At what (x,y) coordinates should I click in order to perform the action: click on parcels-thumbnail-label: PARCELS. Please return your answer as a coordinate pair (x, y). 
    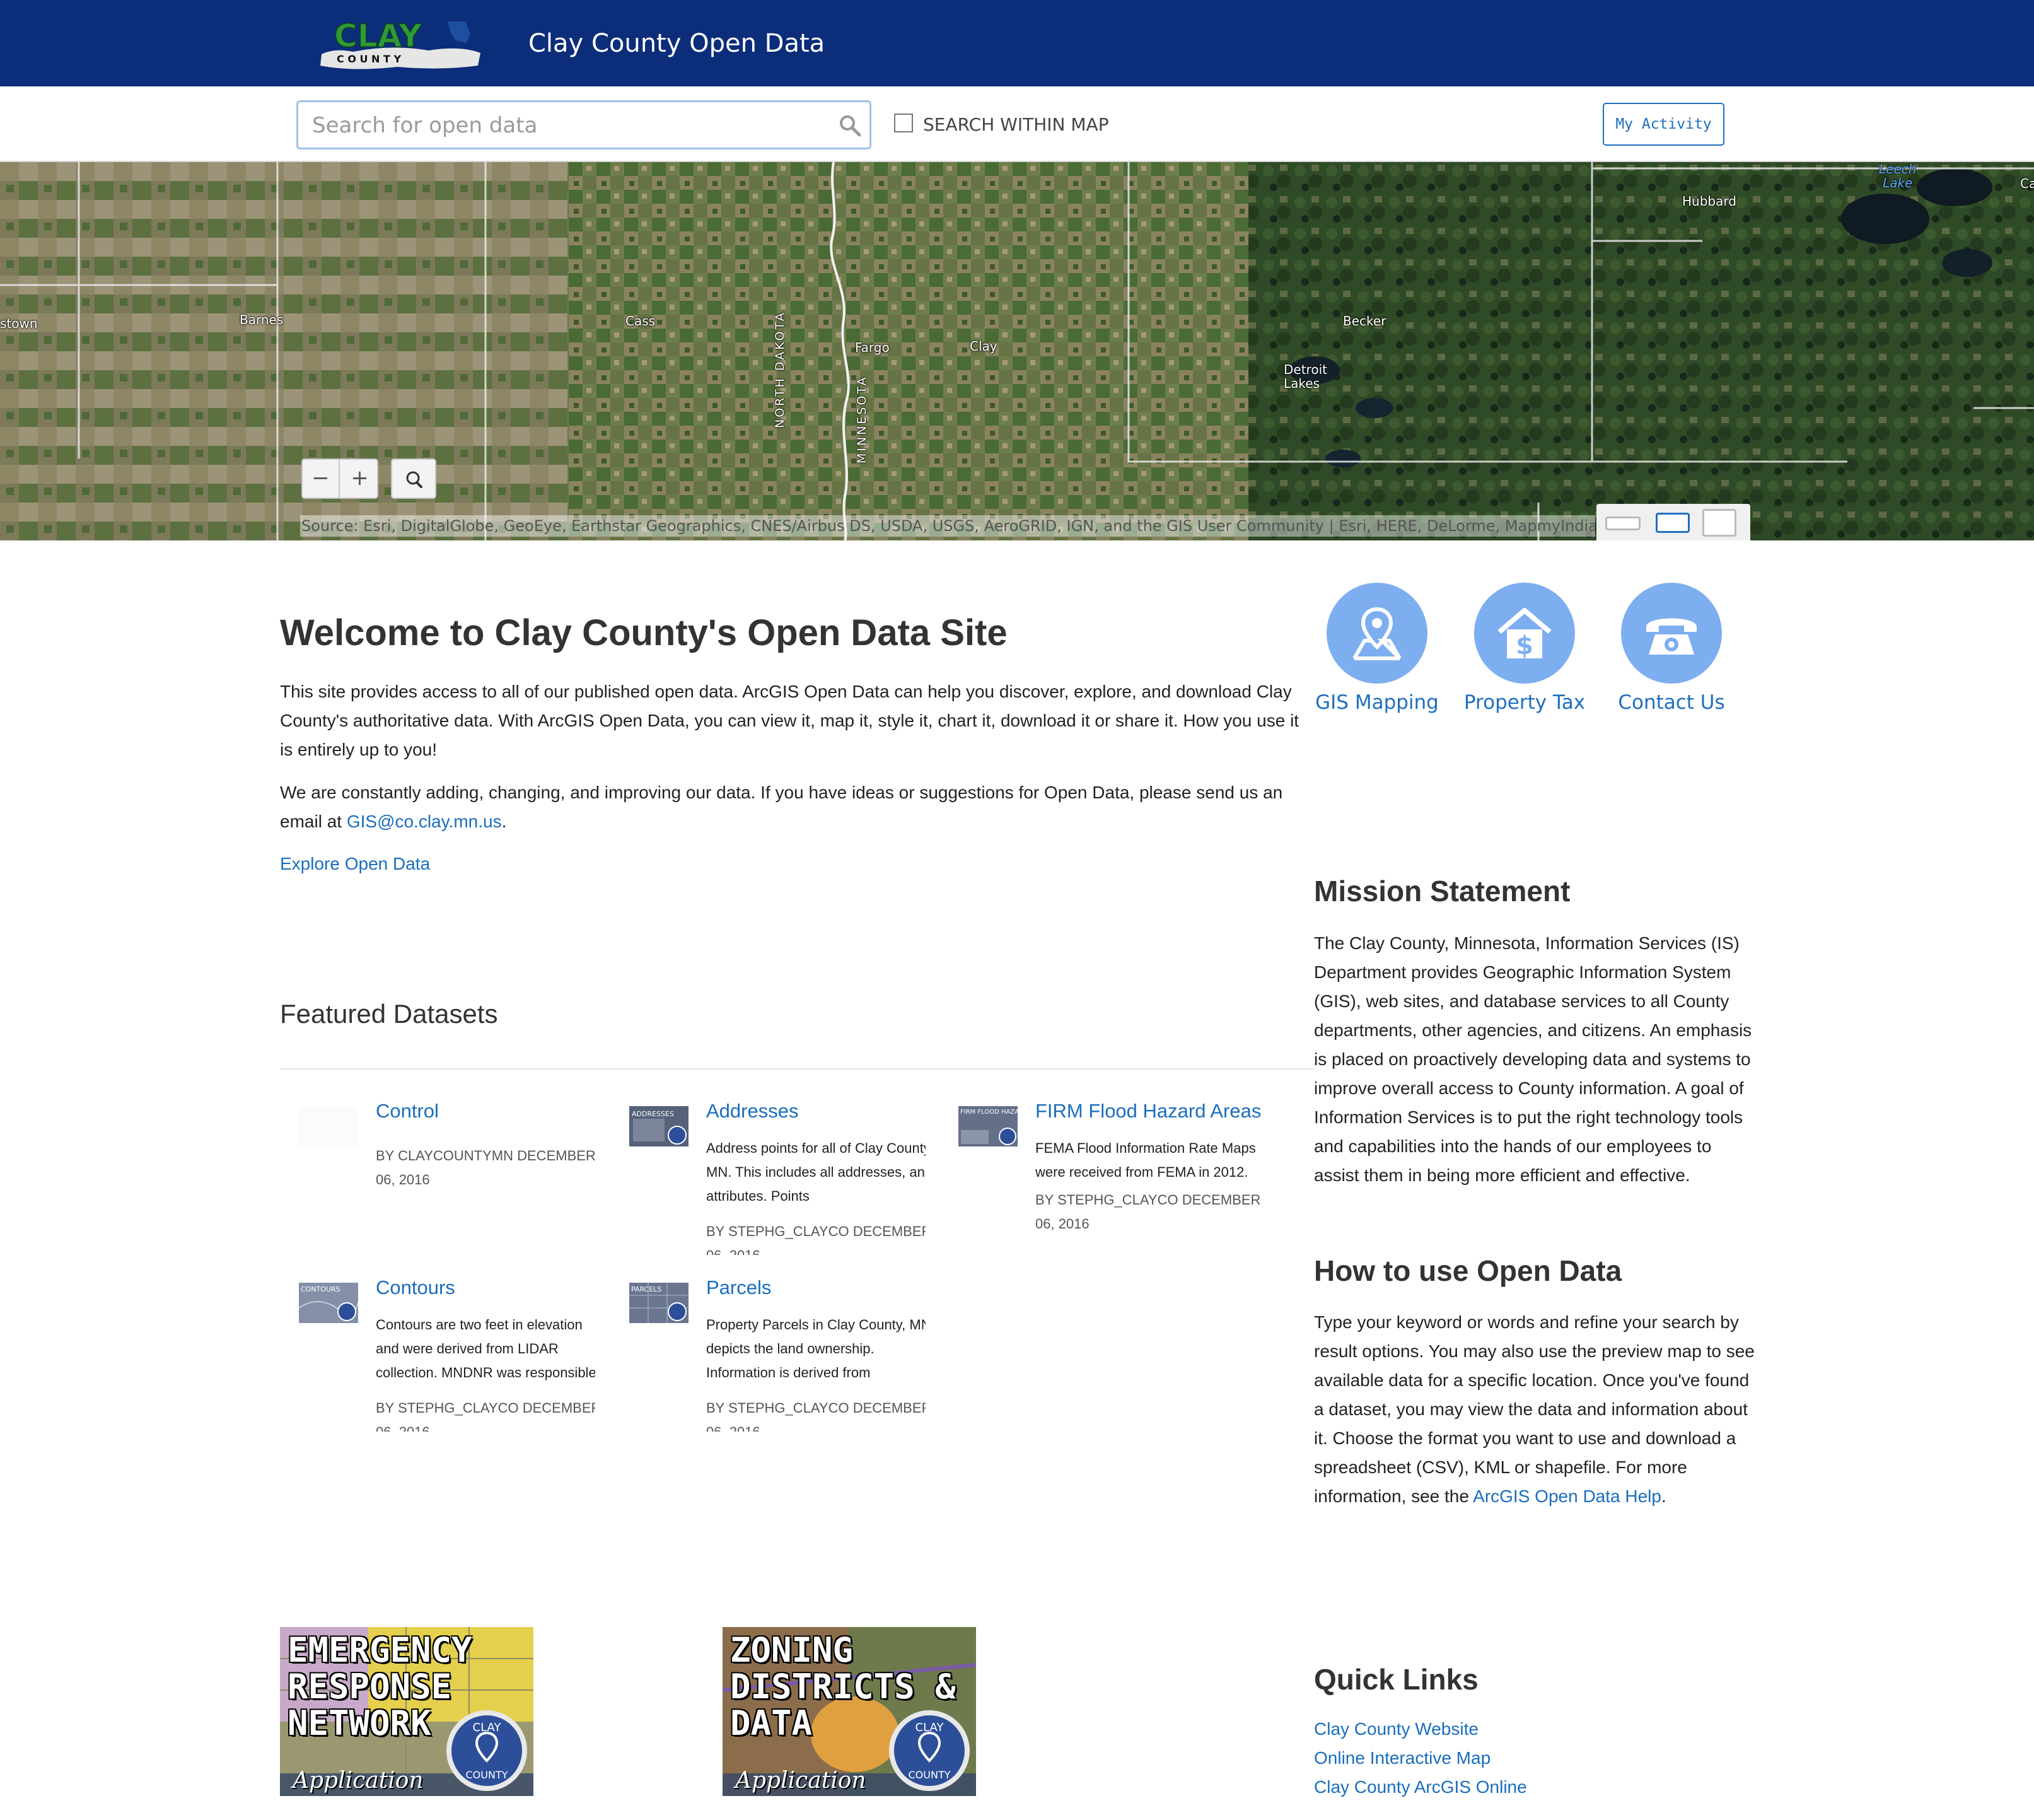
    Looking at the image, I should click on (646, 1289).